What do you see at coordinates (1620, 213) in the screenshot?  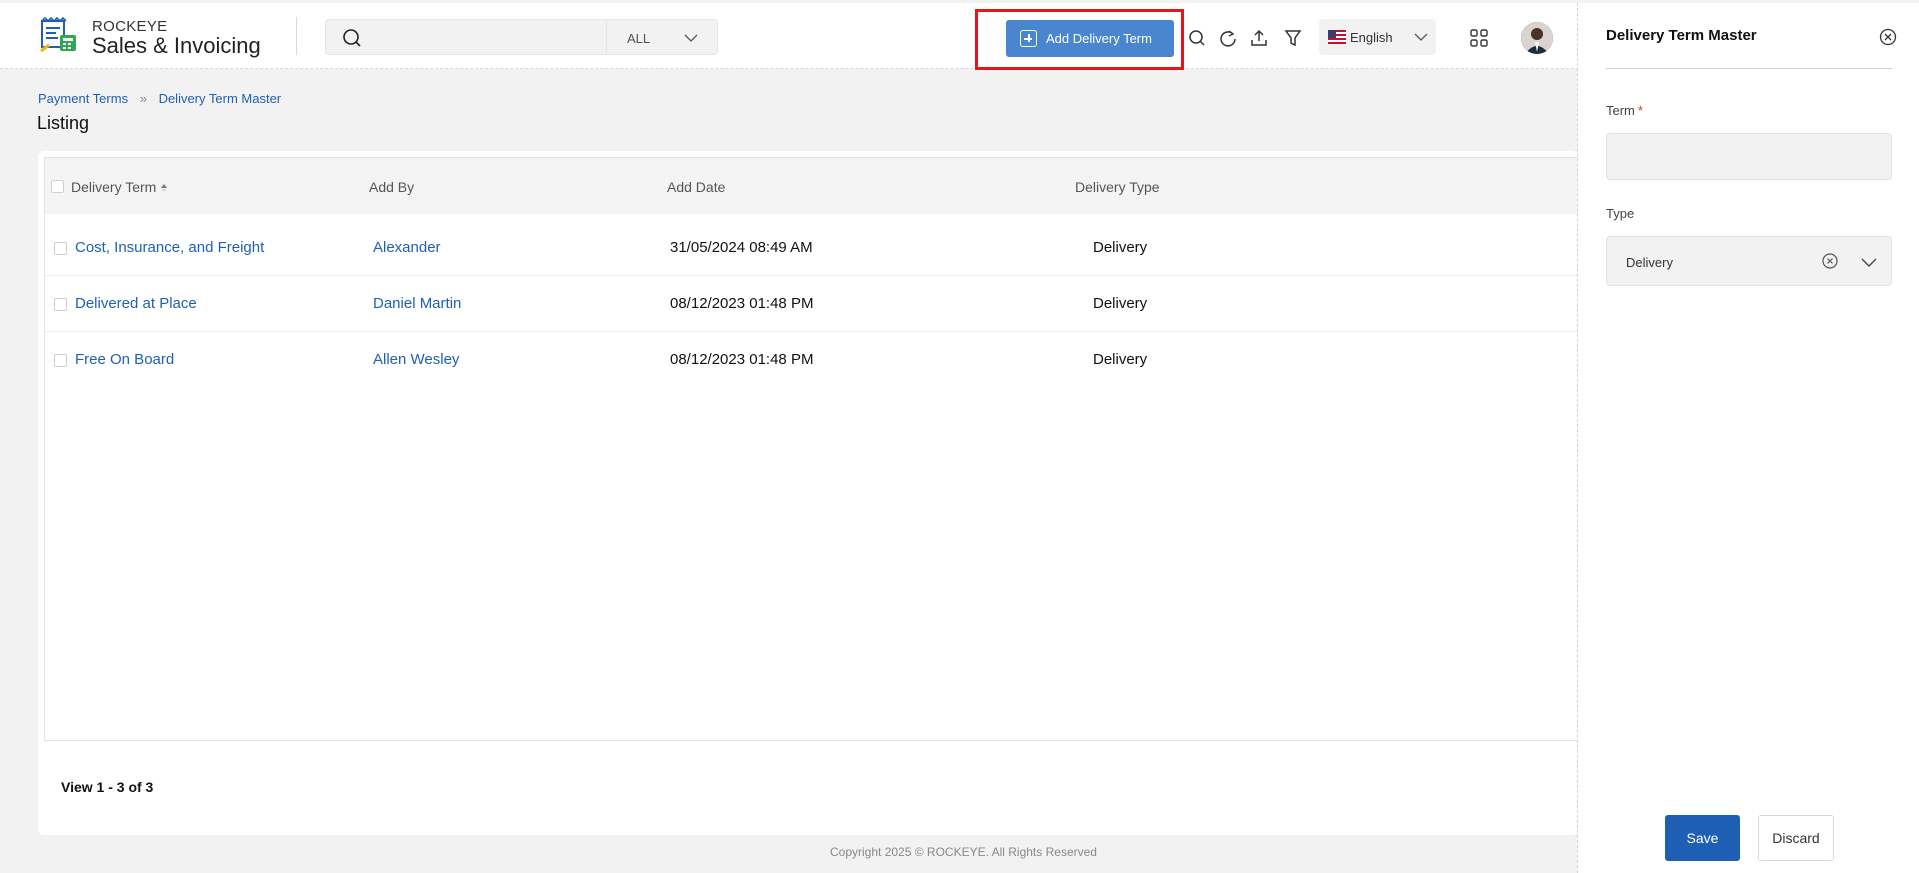 I see `type-label: Type` at bounding box center [1620, 213].